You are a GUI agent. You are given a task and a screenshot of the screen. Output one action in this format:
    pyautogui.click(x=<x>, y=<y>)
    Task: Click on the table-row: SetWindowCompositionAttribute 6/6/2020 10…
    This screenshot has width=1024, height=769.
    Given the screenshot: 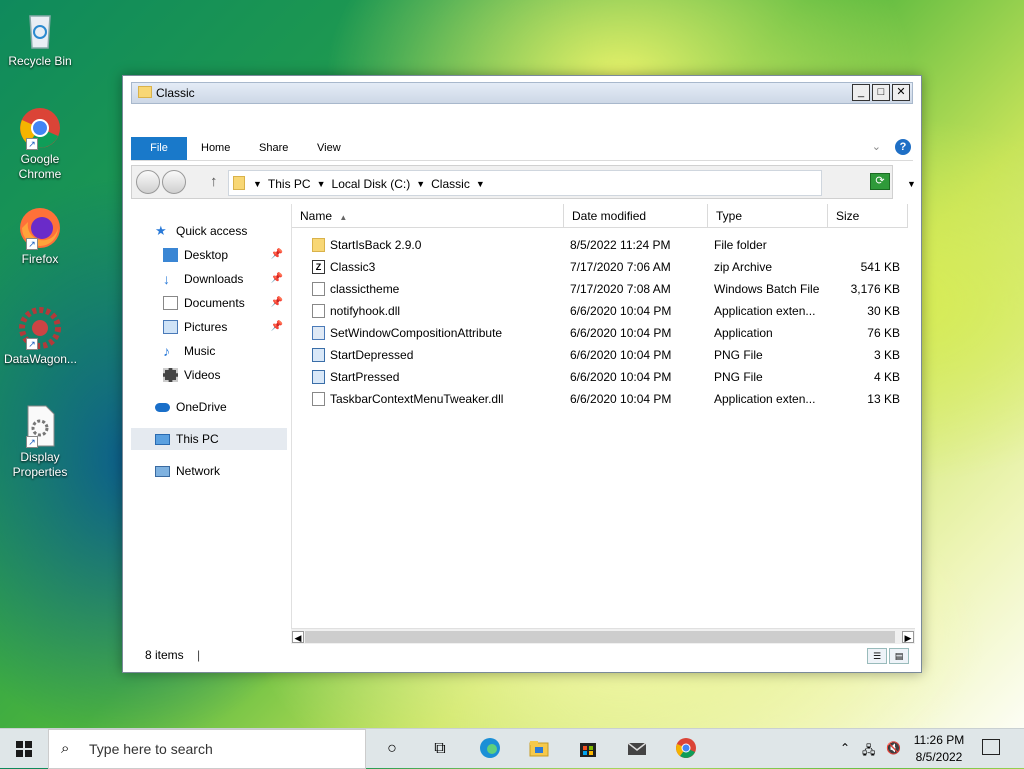 What is the action you would take?
    pyautogui.click(x=604, y=333)
    